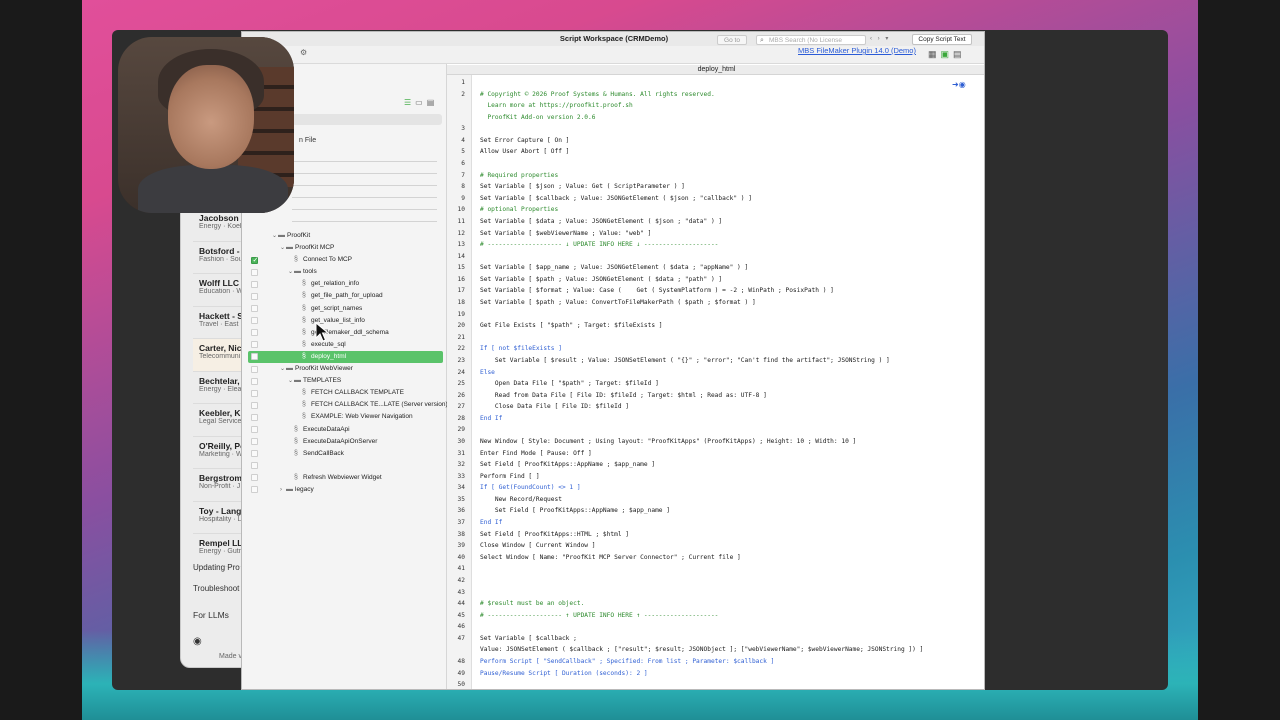 The image size is (1280, 720). What do you see at coordinates (344, 236) in the screenshot?
I see `tree-folder: ⌄ ▬ ProofKit` at bounding box center [344, 236].